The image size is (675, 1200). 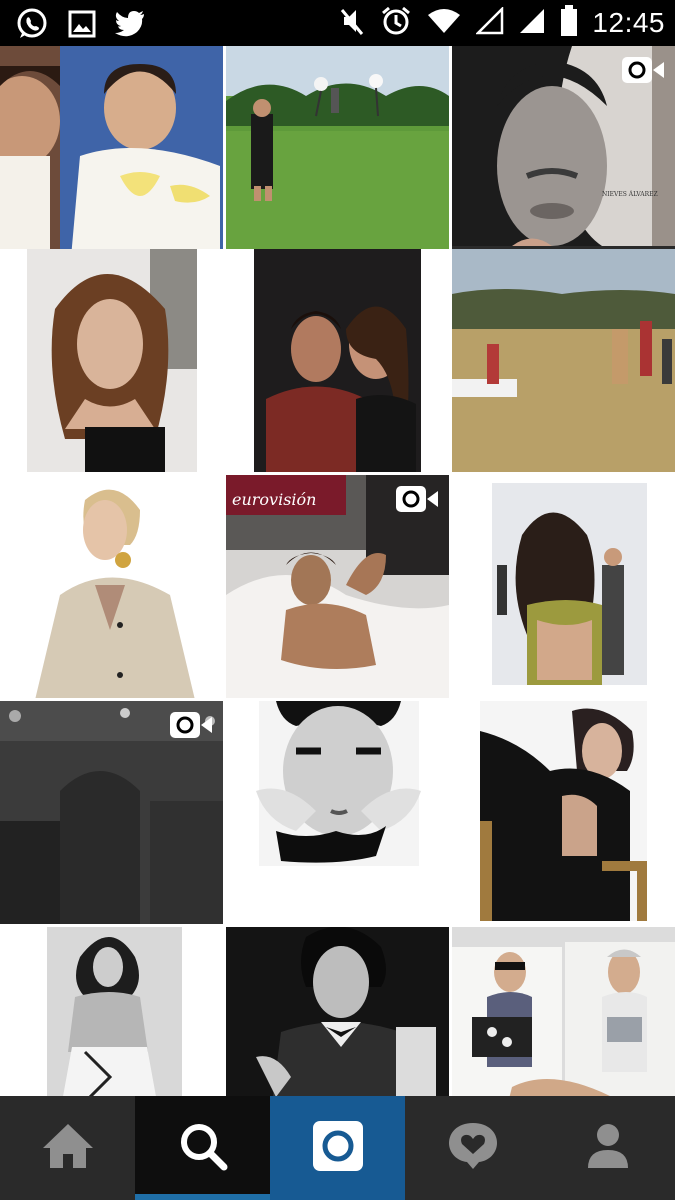 I want to click on book-caption: NIEVES ÁLVAREZ, so click(x=630, y=194).